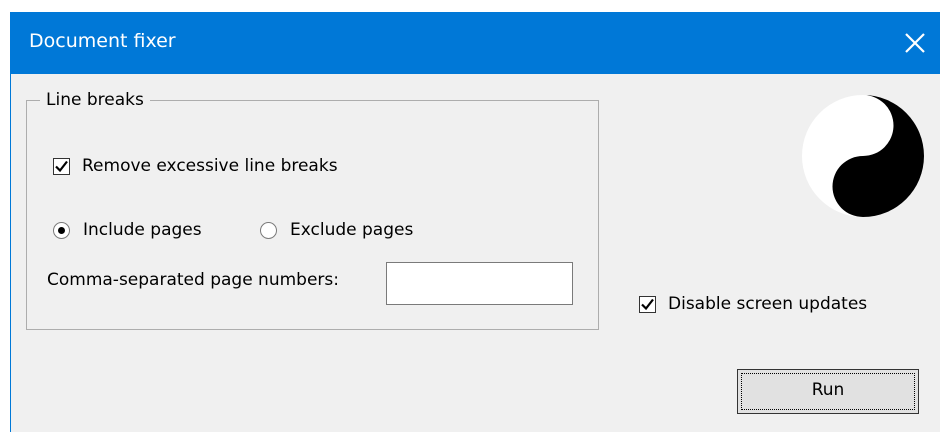  I want to click on page-numbers-label: Comma-separated page numbers:, so click(193, 280).